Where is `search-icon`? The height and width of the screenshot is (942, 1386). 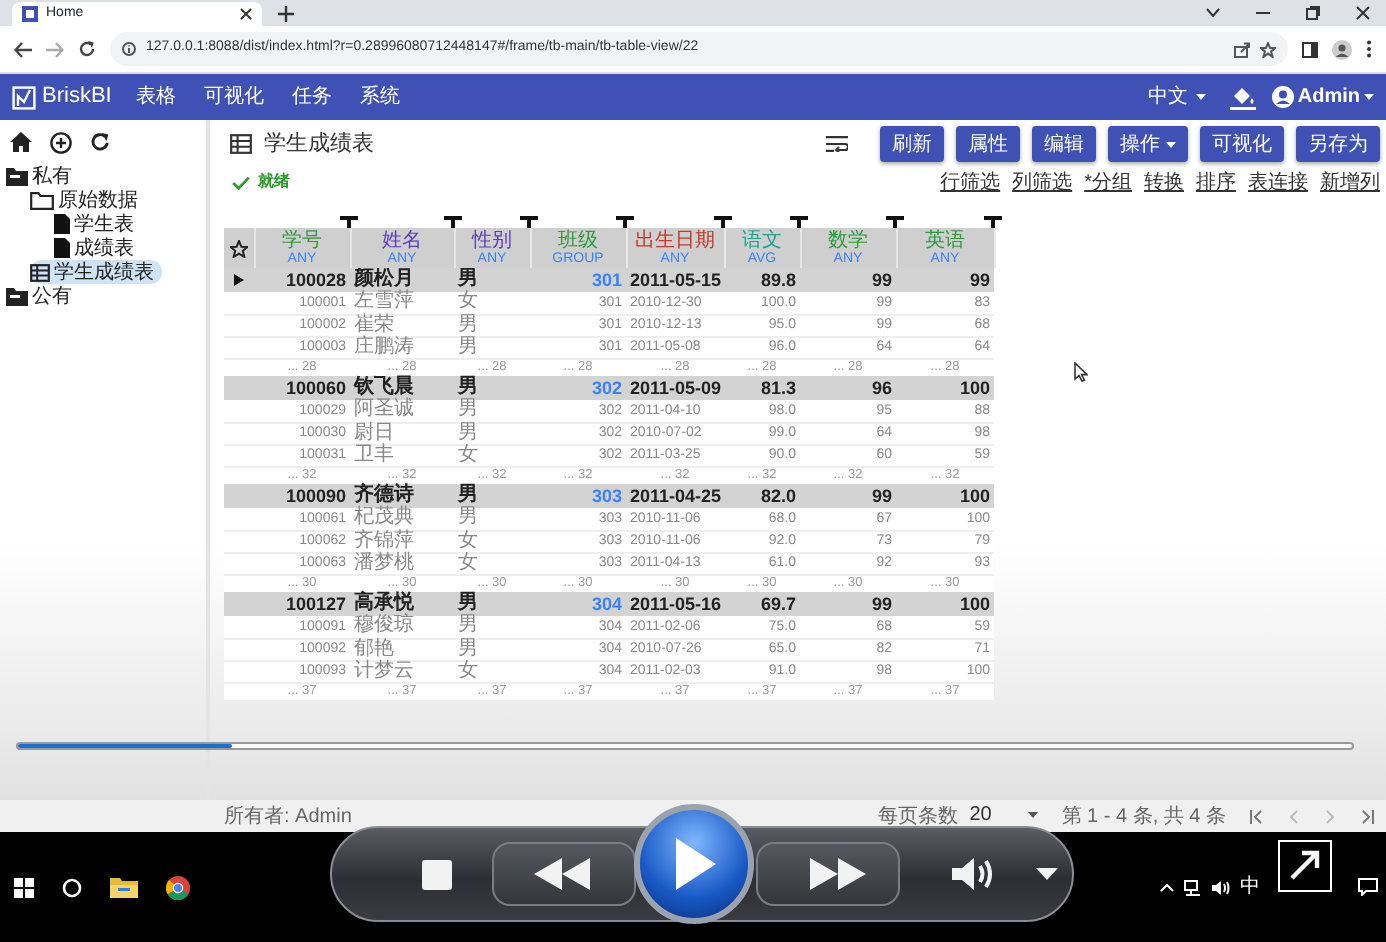 search-icon is located at coordinates (72, 887).